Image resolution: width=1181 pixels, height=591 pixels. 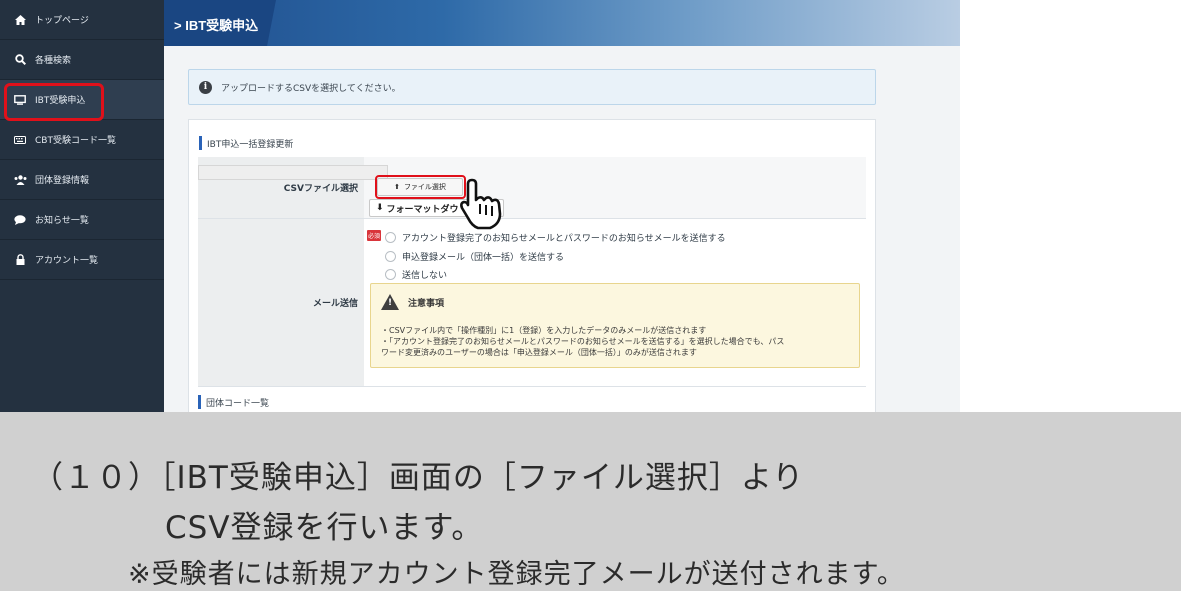 I want to click on upload-icon: ⬆, so click(x=397, y=187).